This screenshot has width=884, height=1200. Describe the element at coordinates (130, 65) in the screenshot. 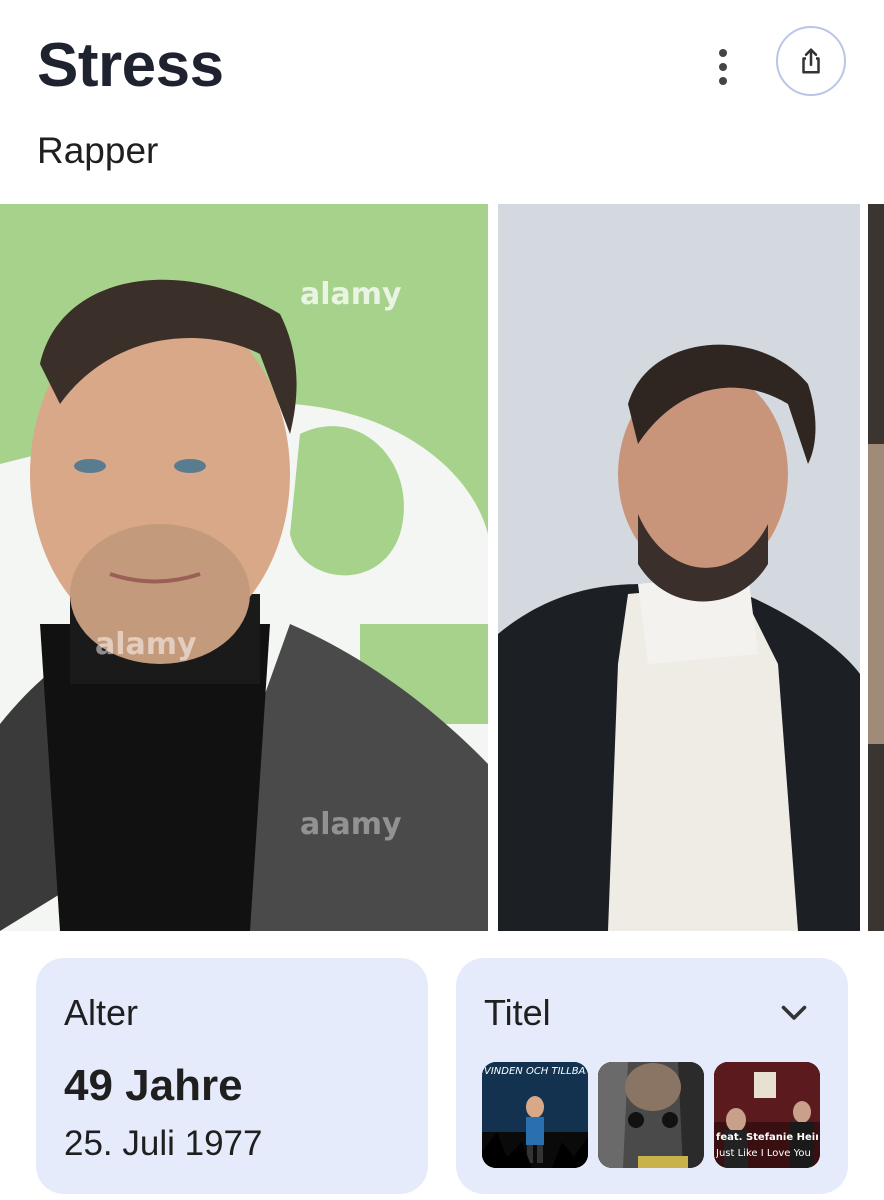

I see `page-title: Stress` at that location.